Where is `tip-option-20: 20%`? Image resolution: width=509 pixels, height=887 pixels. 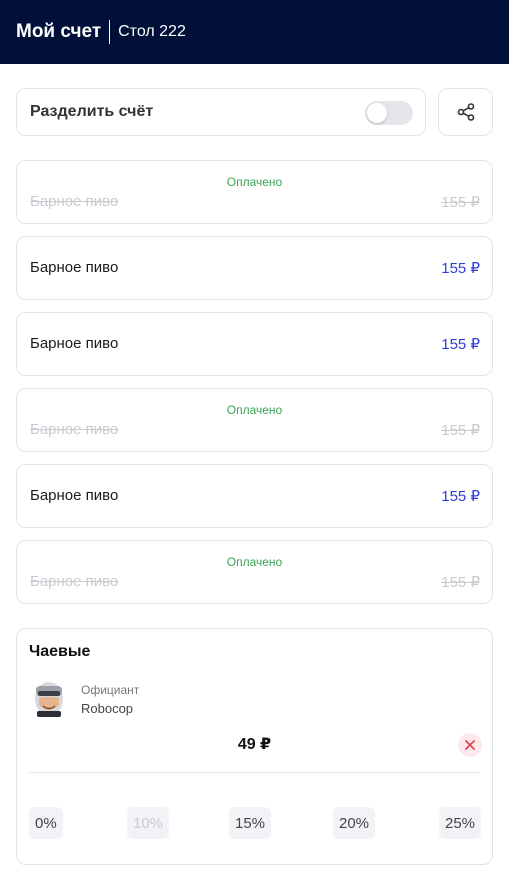
tip-option-20: 20% is located at coordinates (354, 823).